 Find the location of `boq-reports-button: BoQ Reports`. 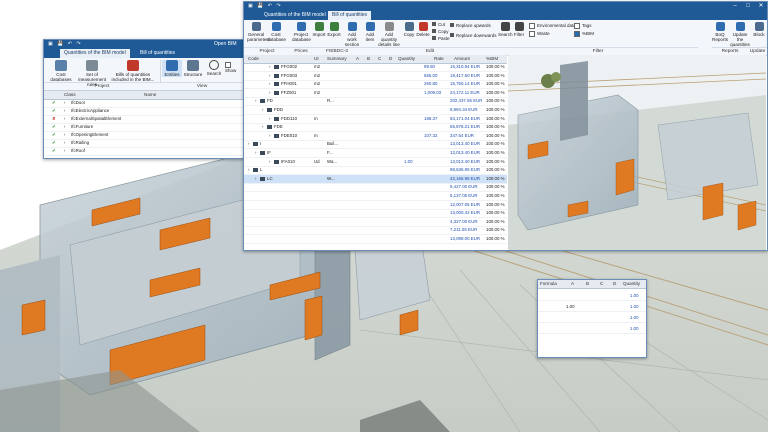

boq-reports-button: BoQ Reports is located at coordinates (720, 32).